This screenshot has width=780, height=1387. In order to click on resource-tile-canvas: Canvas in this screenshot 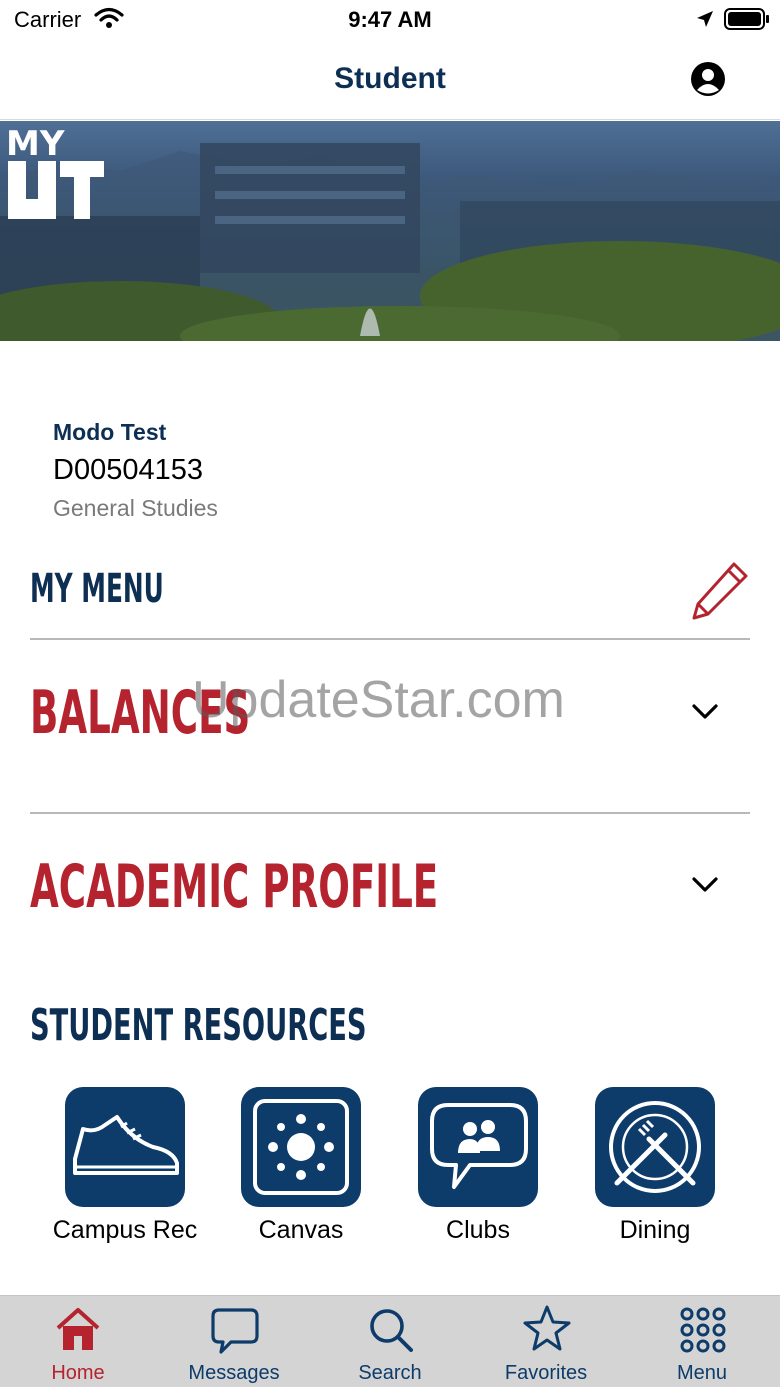, I will do `click(301, 1172)`.